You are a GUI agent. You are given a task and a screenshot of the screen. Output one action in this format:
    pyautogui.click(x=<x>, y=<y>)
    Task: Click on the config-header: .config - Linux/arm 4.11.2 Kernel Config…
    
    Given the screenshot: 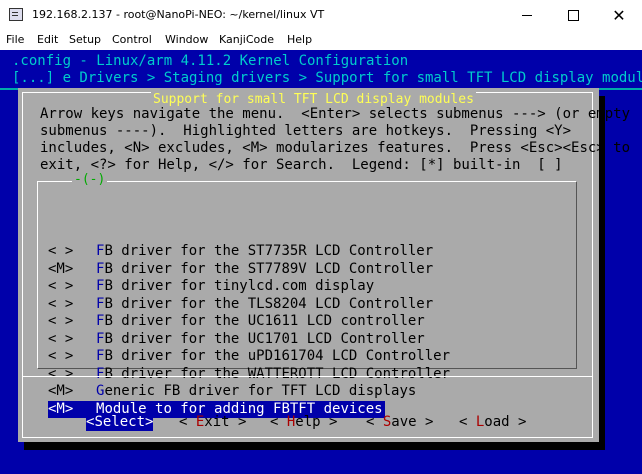 What is the action you would take?
    pyautogui.click(x=210, y=61)
    